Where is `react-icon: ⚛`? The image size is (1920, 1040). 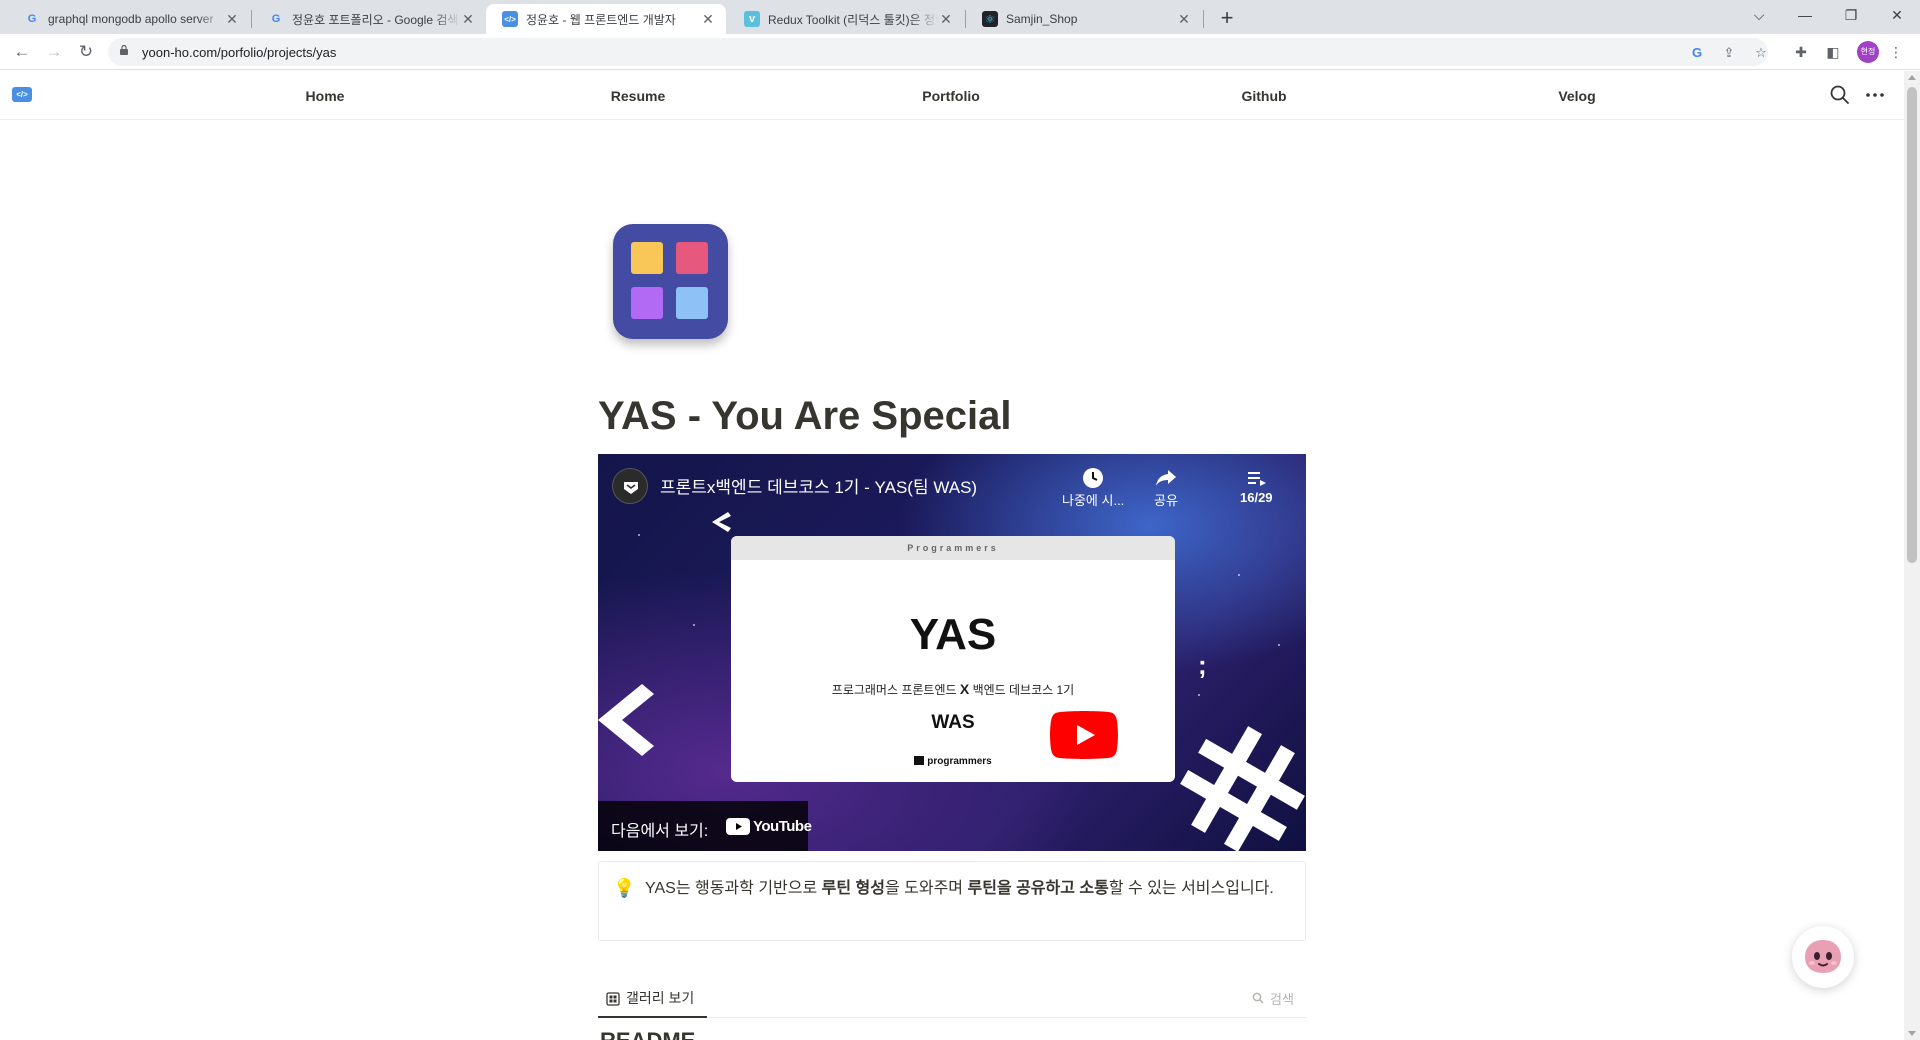
react-icon: ⚛ is located at coordinates (990, 19).